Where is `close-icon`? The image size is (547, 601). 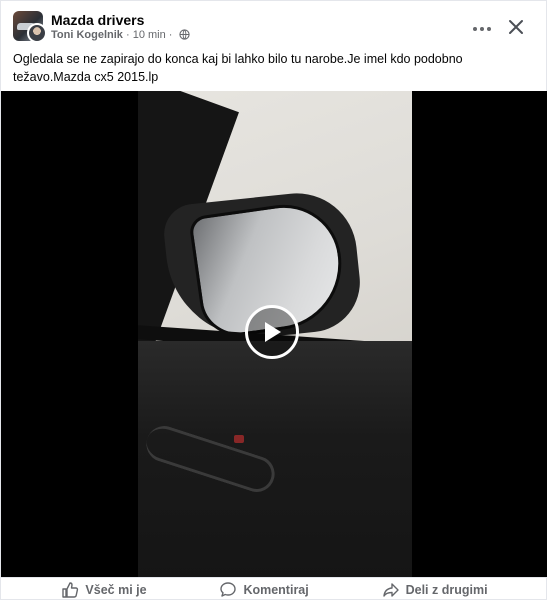 close-icon is located at coordinates (516, 27).